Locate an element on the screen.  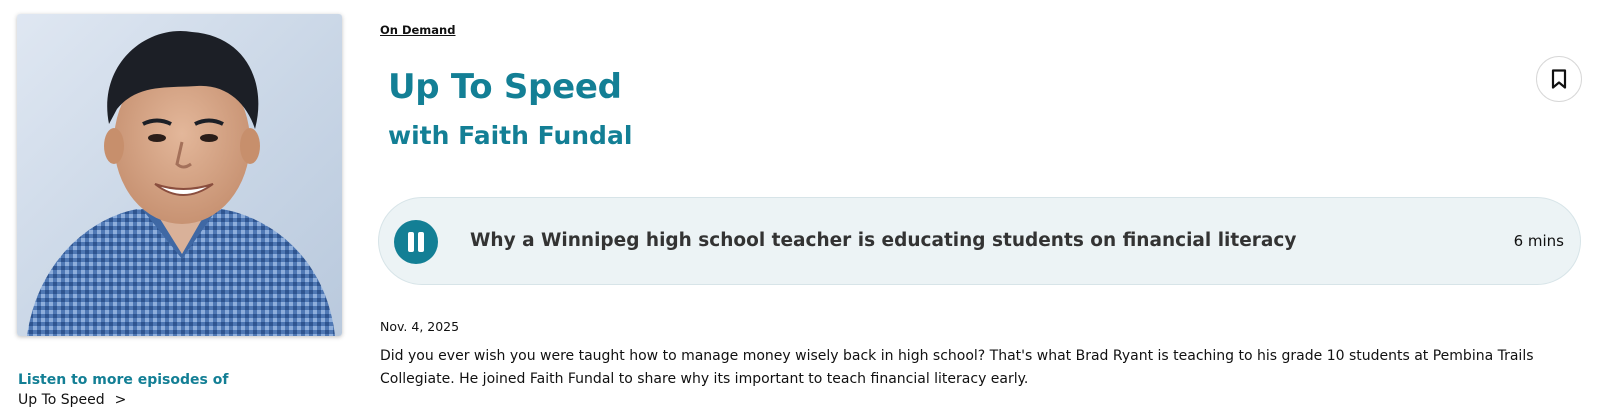
bookmark-icon is located at coordinates (1559, 79).